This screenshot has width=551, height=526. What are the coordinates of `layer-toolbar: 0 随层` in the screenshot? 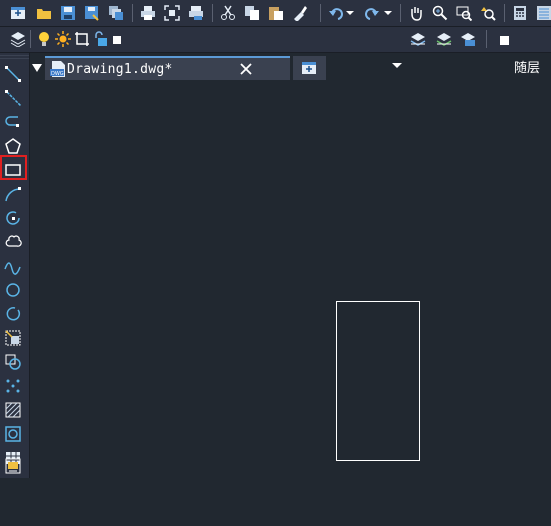 It's located at (275, 51).